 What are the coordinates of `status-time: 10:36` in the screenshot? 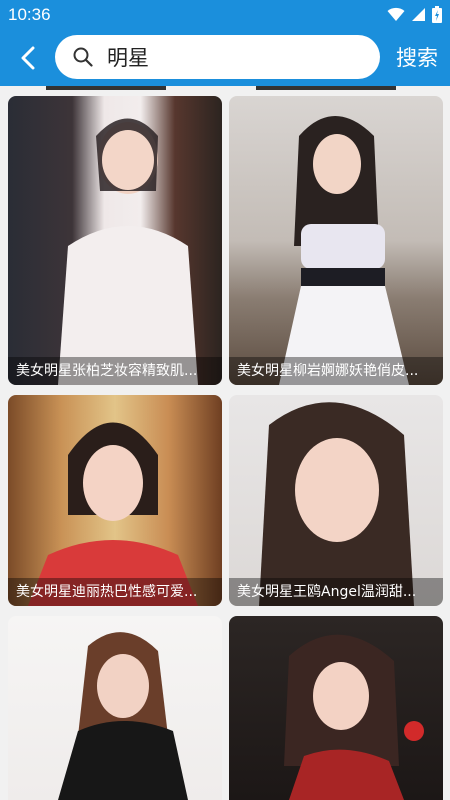 It's located at (29, 14).